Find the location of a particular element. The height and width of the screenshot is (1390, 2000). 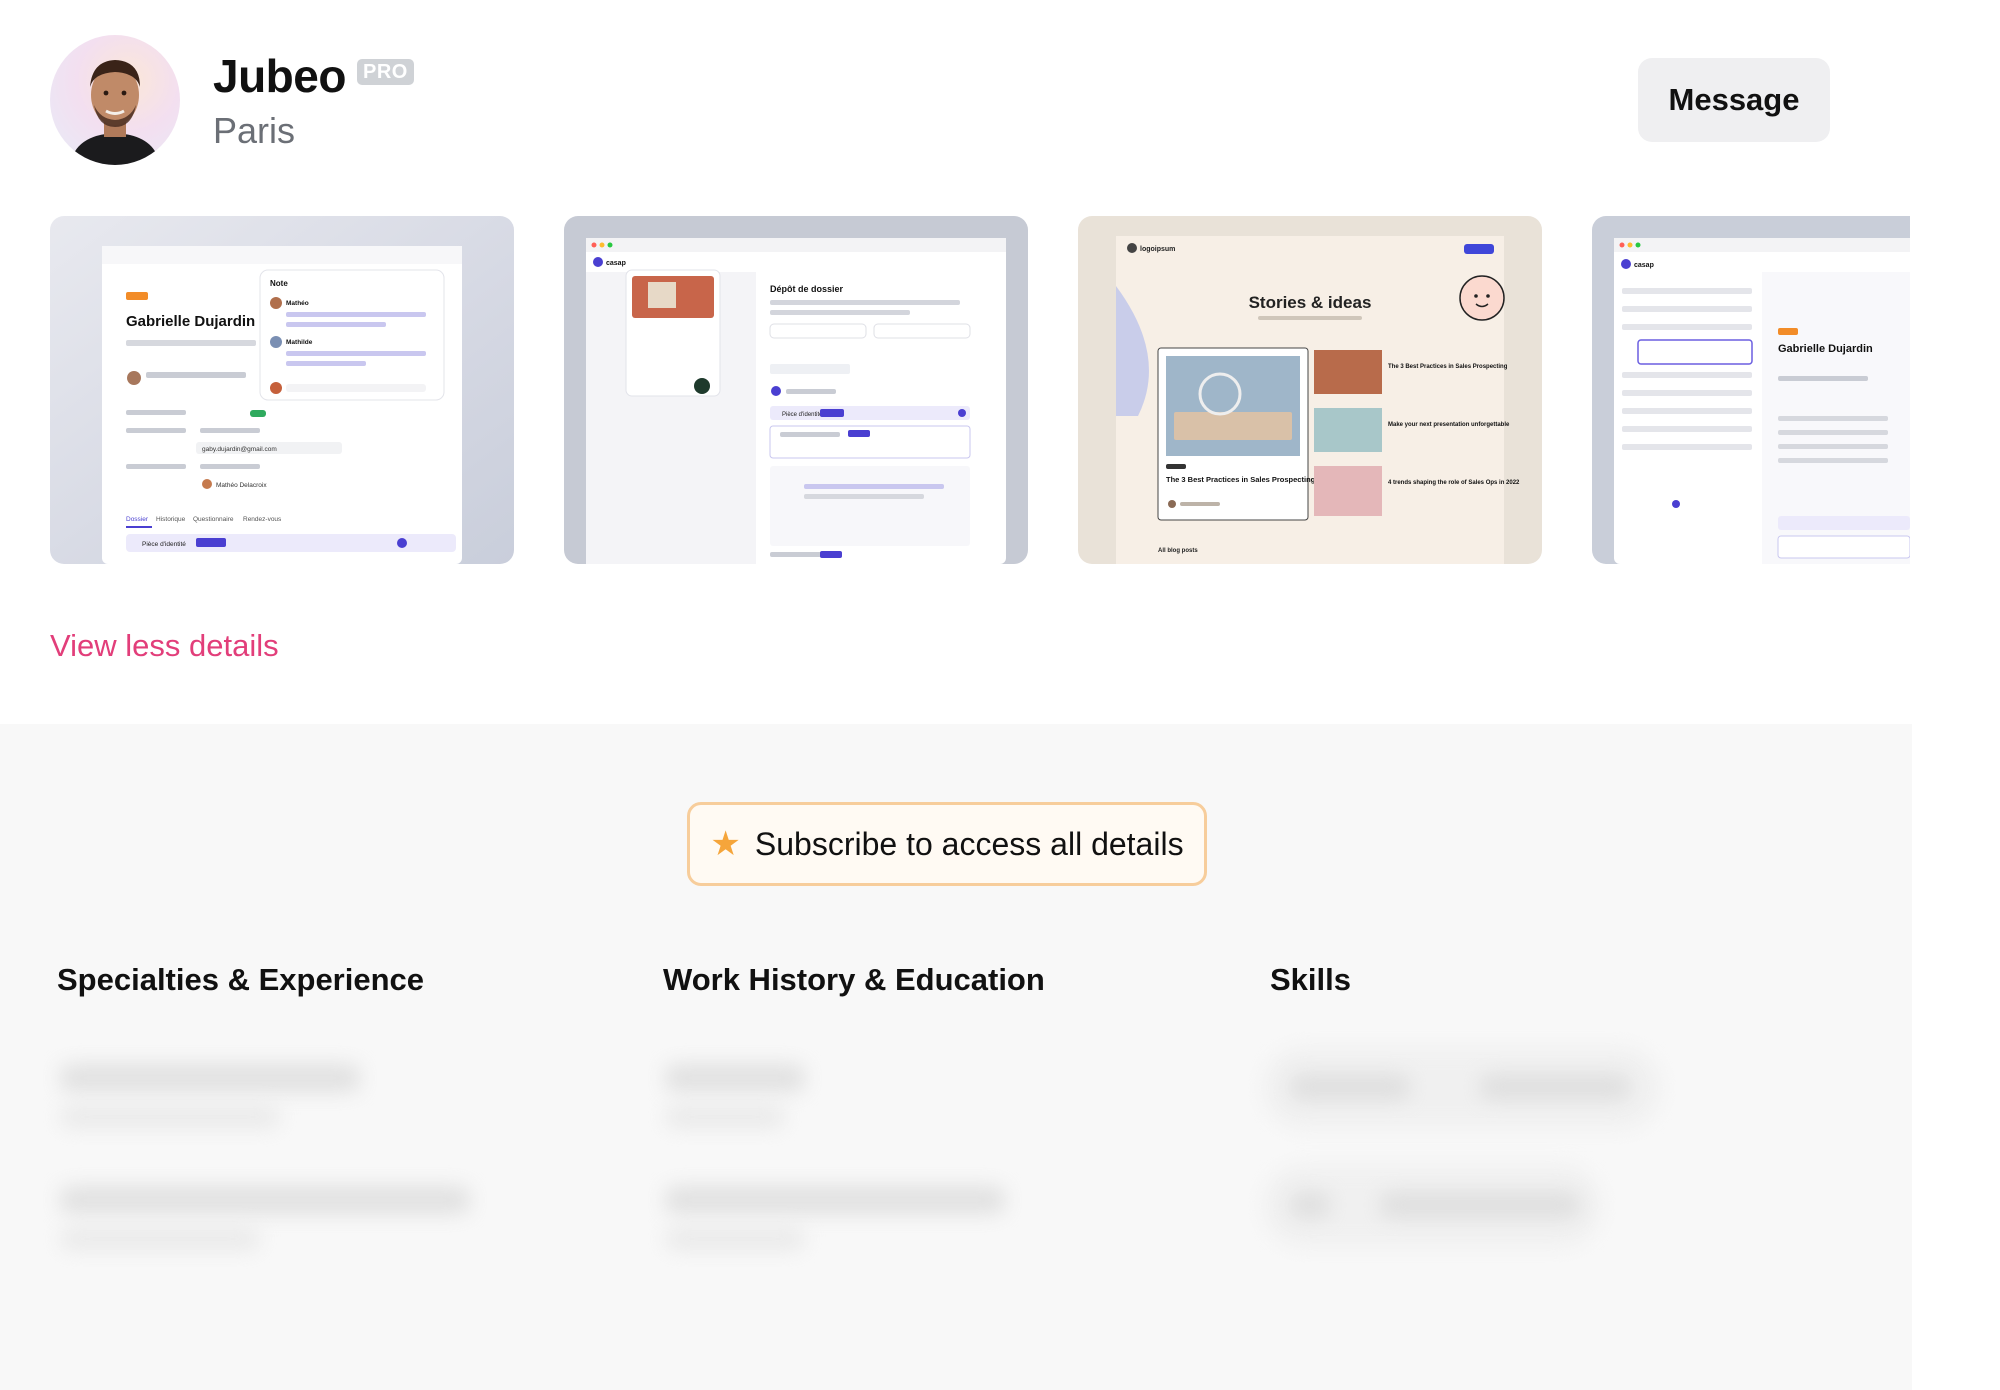

thumb1-name: Gabrielle Dujardin is located at coordinates (190, 321).